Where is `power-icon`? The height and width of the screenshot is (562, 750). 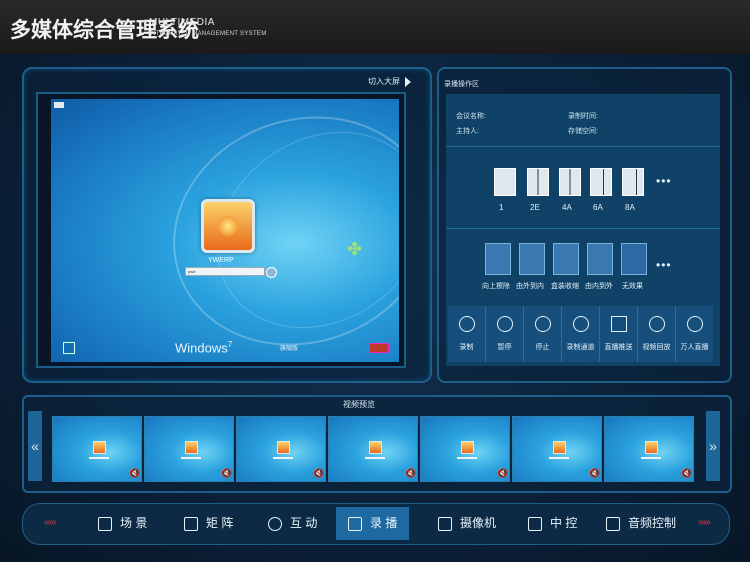
power-icon is located at coordinates (379, 348).